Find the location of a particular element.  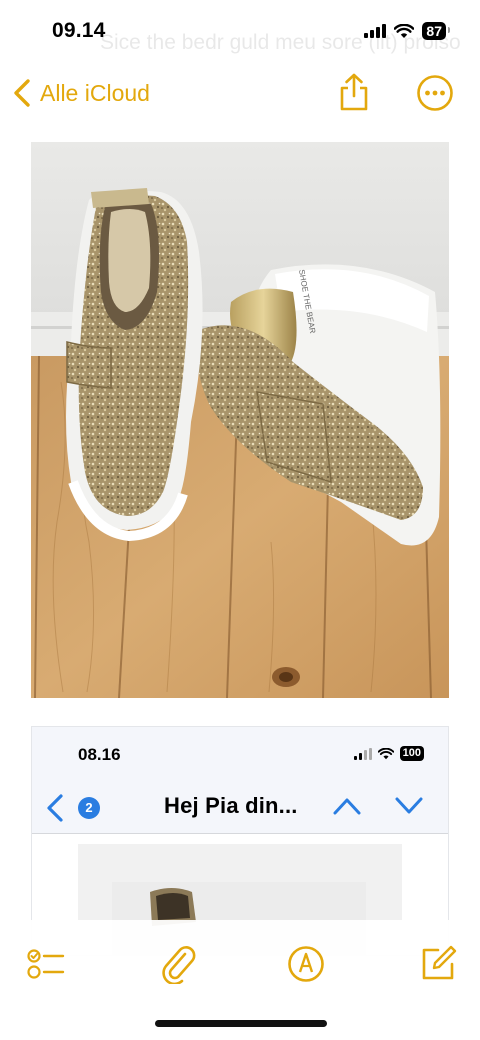

screenshot-battery-icon: 100 is located at coordinates (411, 753).